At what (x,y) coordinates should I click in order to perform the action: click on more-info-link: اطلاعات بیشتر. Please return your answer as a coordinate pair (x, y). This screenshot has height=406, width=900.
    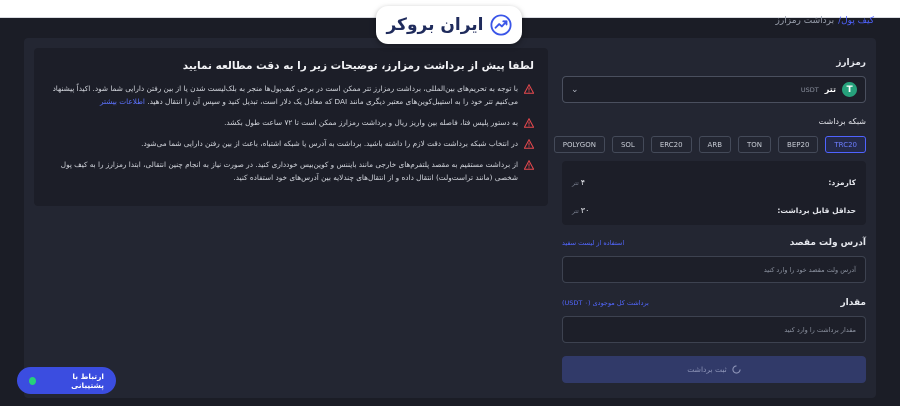
    Looking at the image, I should click on (122, 101).